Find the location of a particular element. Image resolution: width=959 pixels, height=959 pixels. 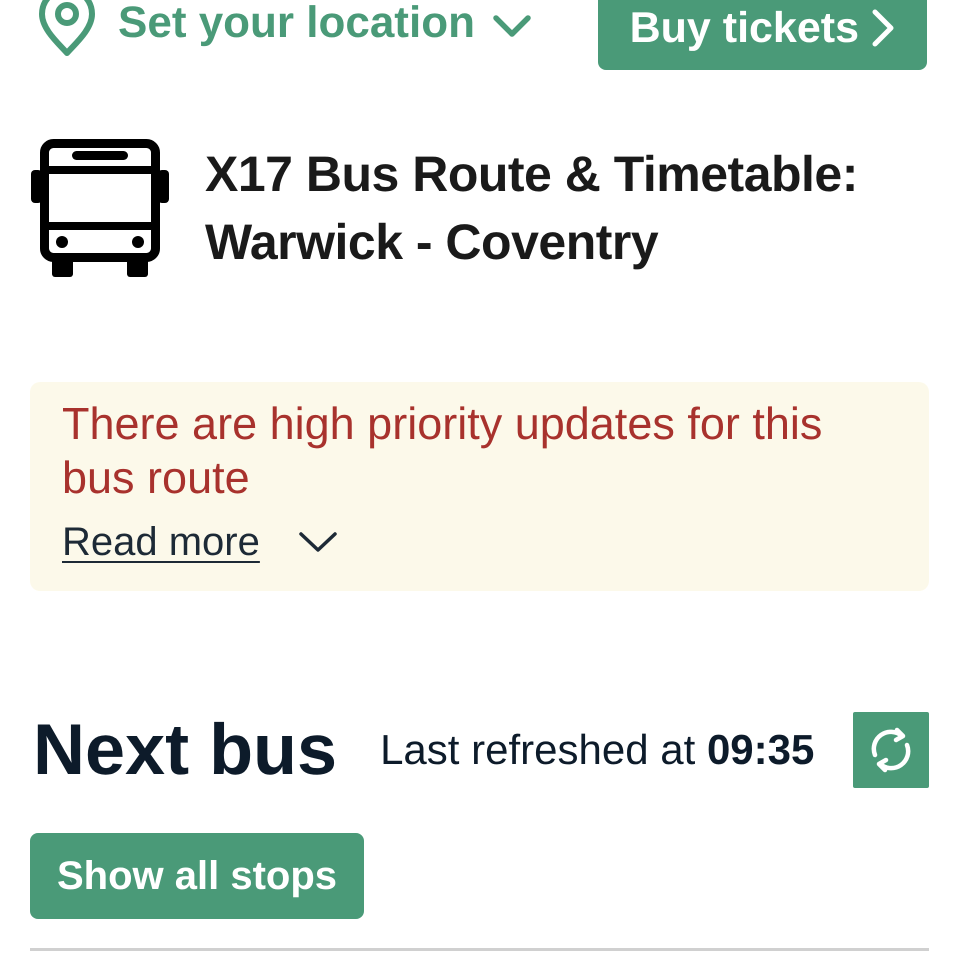

next-bus-heading: Next bus is located at coordinates (185, 750).